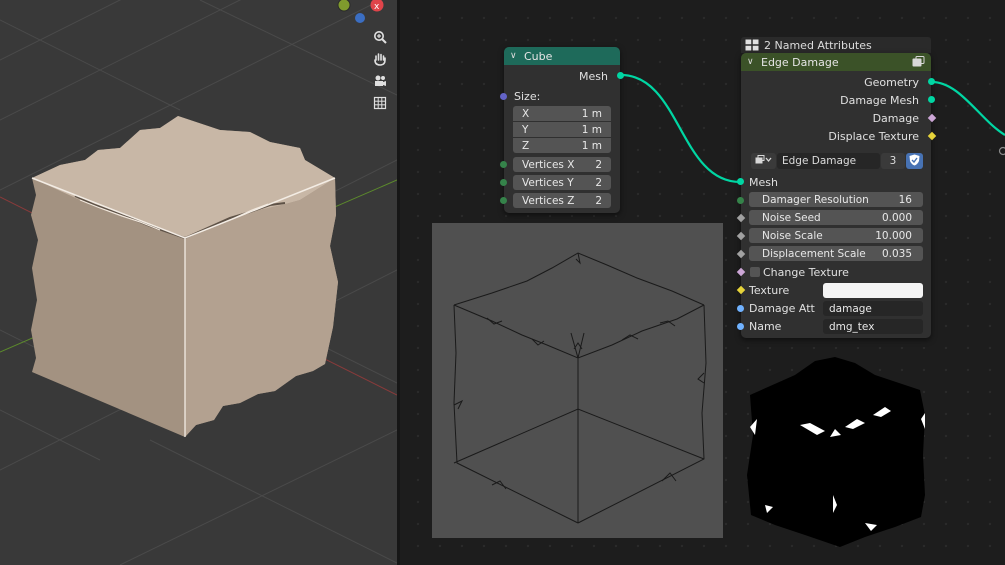  I want to click on output-label: Damage, so click(895, 118).